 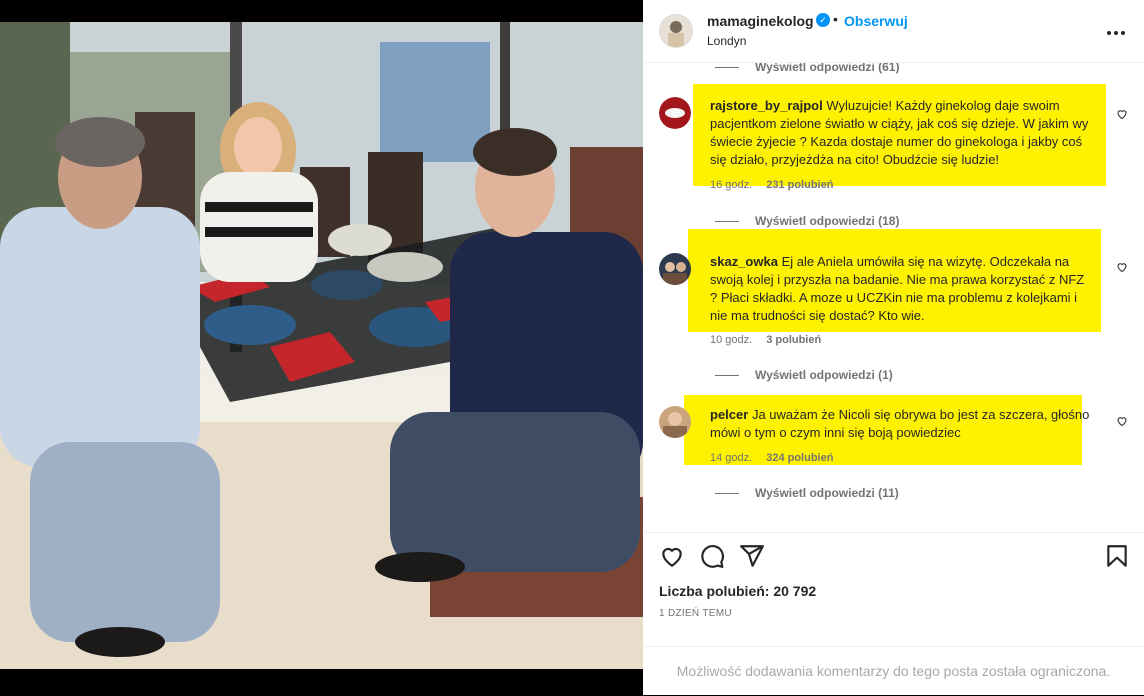 What do you see at coordinates (793, 340) in the screenshot?
I see `comment-likes: 3 polubień` at bounding box center [793, 340].